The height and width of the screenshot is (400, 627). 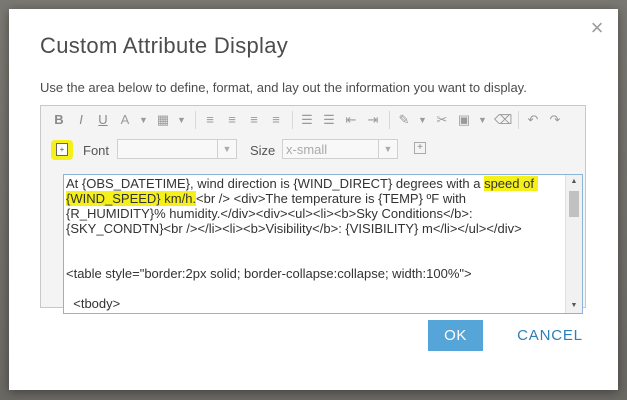 What do you see at coordinates (232, 120) in the screenshot?
I see `align-center-icon: ≡` at bounding box center [232, 120].